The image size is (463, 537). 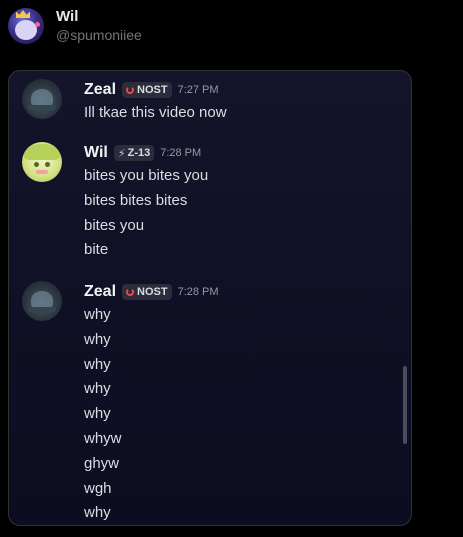 What do you see at coordinates (238, 153) in the screenshot?
I see `message-header: Wil ⚡ Z-13 7:28 PM` at bounding box center [238, 153].